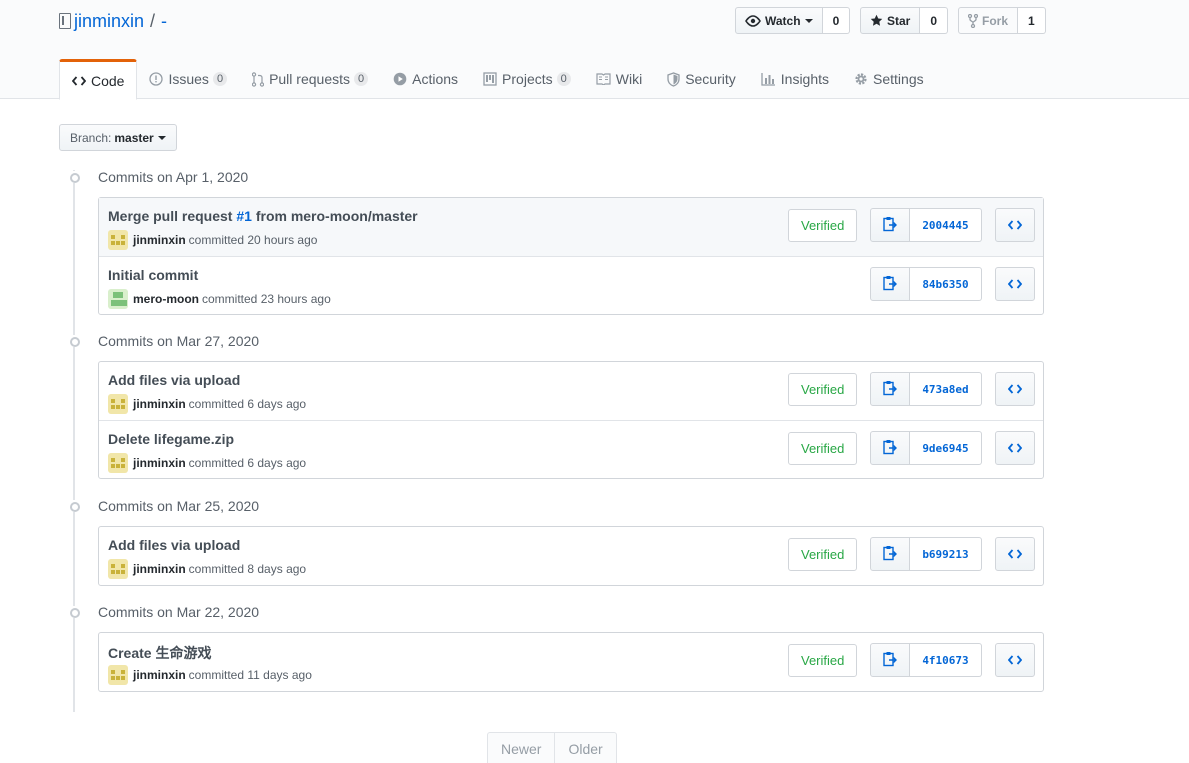 The width and height of the screenshot is (1189, 763). What do you see at coordinates (164, 21) in the screenshot?
I see `repo-name-link: -` at bounding box center [164, 21].